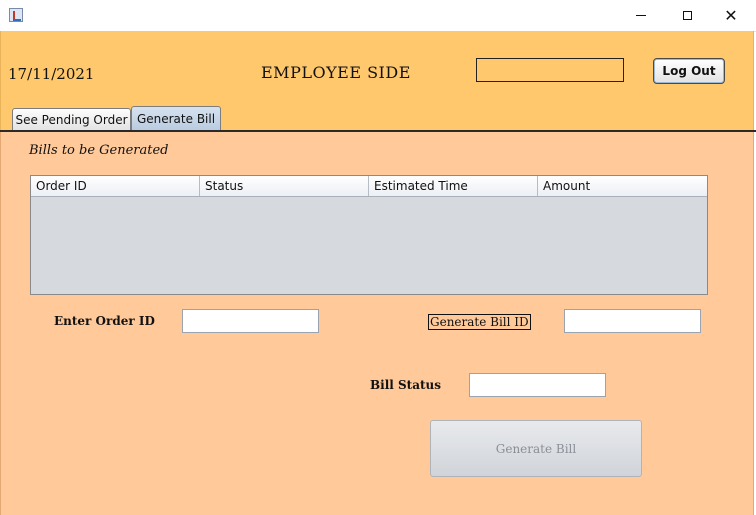 This screenshot has width=756, height=515. I want to click on order-id-input, so click(250, 321).